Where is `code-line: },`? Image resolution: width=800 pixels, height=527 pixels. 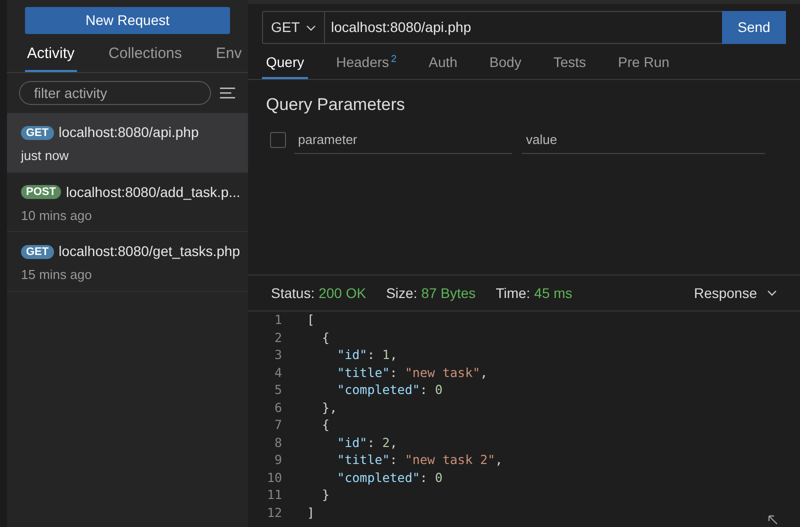
code-line: }, is located at coordinates (329, 407).